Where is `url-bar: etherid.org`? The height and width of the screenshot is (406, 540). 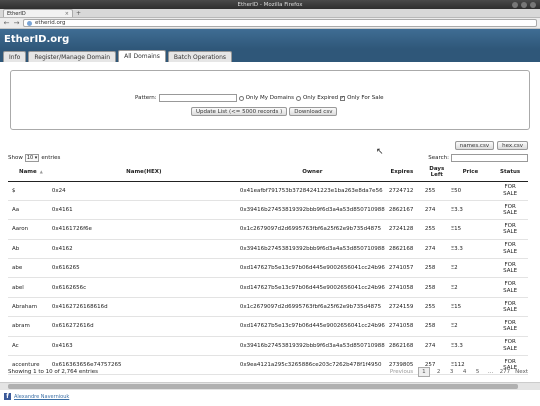
url-bar: etherid.org is located at coordinates (280, 23).